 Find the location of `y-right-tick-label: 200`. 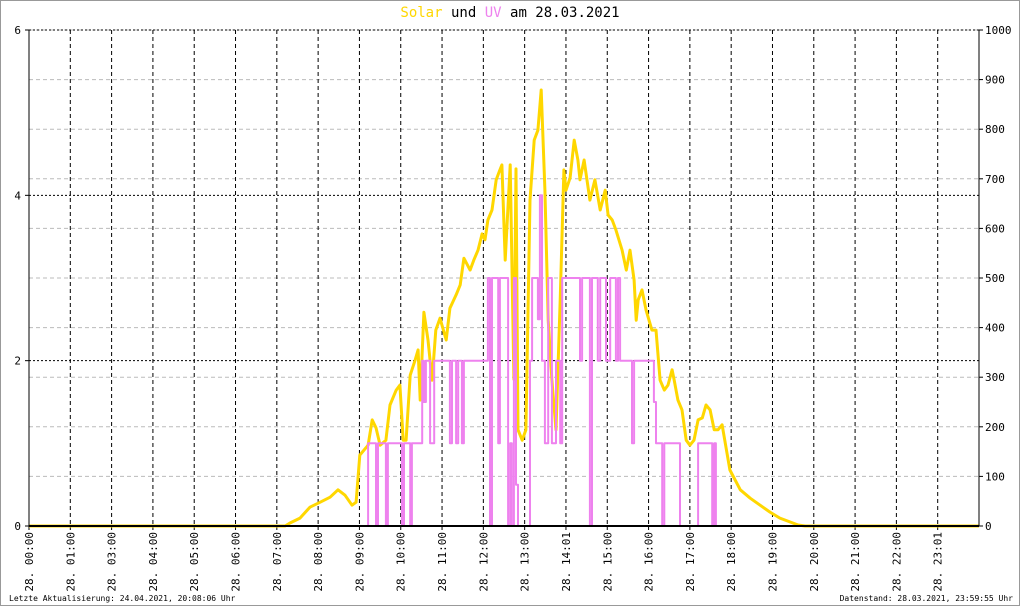

y-right-tick-label: 200 is located at coordinates (995, 427).